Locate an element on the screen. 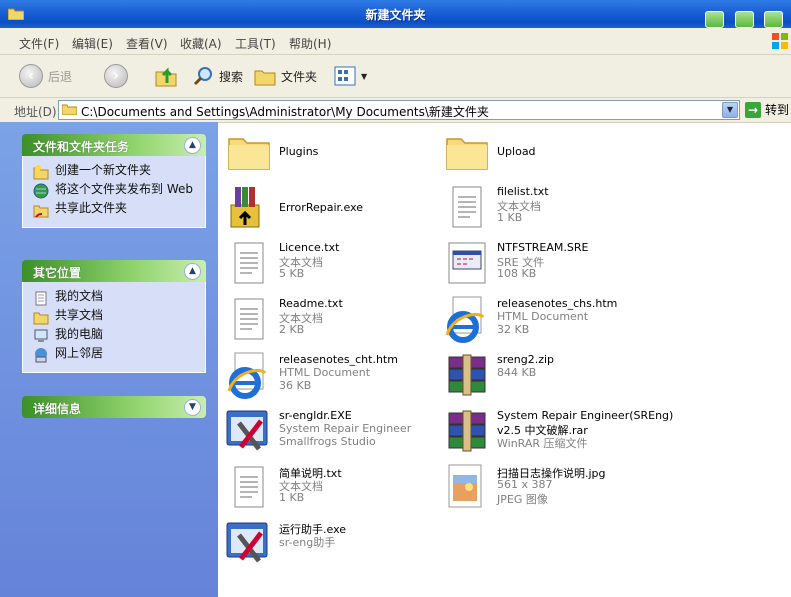  back-label: 后退 is located at coordinates (60, 76).